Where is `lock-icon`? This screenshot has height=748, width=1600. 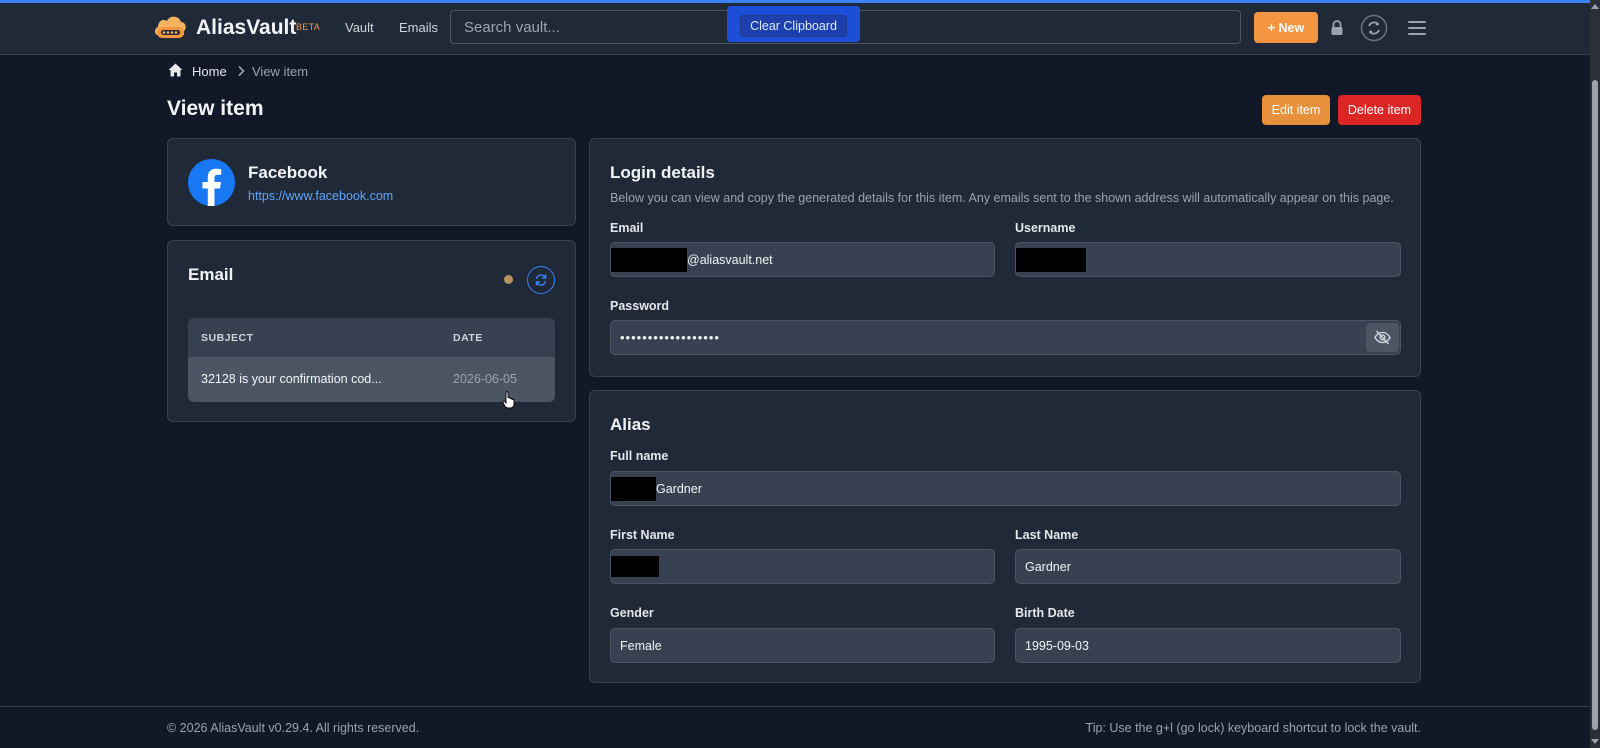
lock-icon is located at coordinates (1337, 28).